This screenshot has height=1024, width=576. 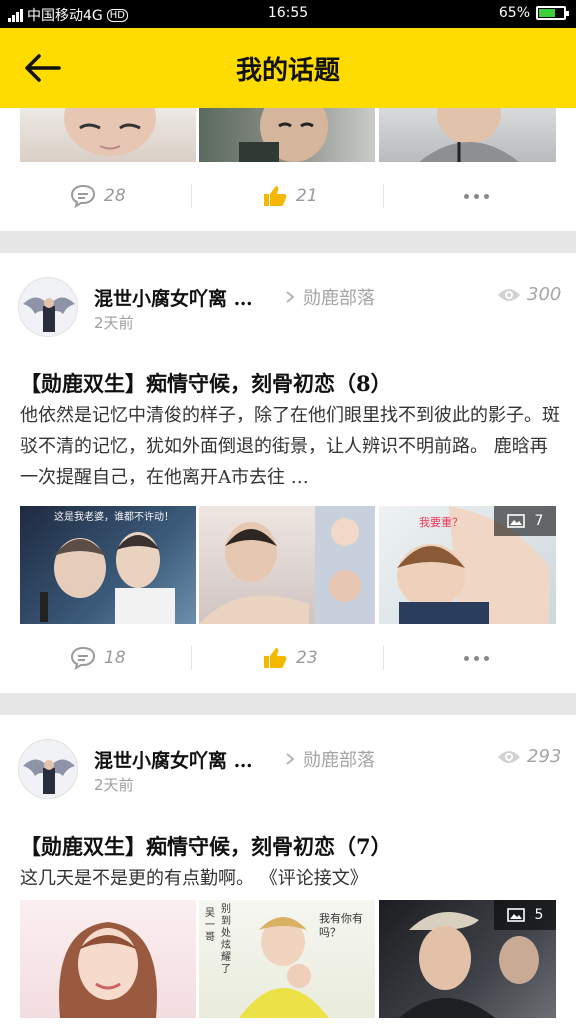 I want to click on comment-button: 28, so click(x=98, y=196).